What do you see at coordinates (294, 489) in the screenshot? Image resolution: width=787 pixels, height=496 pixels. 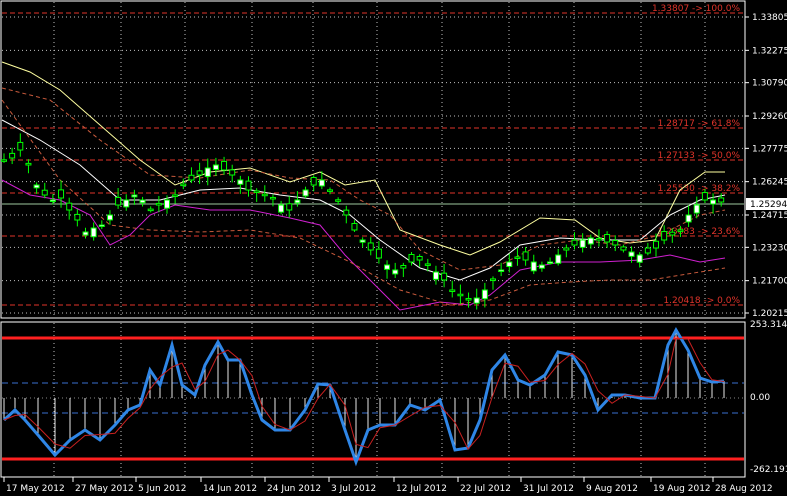 I see `date-label: 24 Jun 2012` at bounding box center [294, 489].